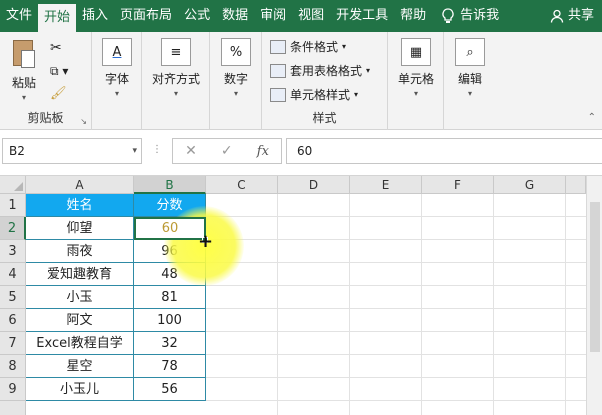  What do you see at coordinates (324, 118) in the screenshot?
I see `styles-group-label: 样式` at bounding box center [324, 118].